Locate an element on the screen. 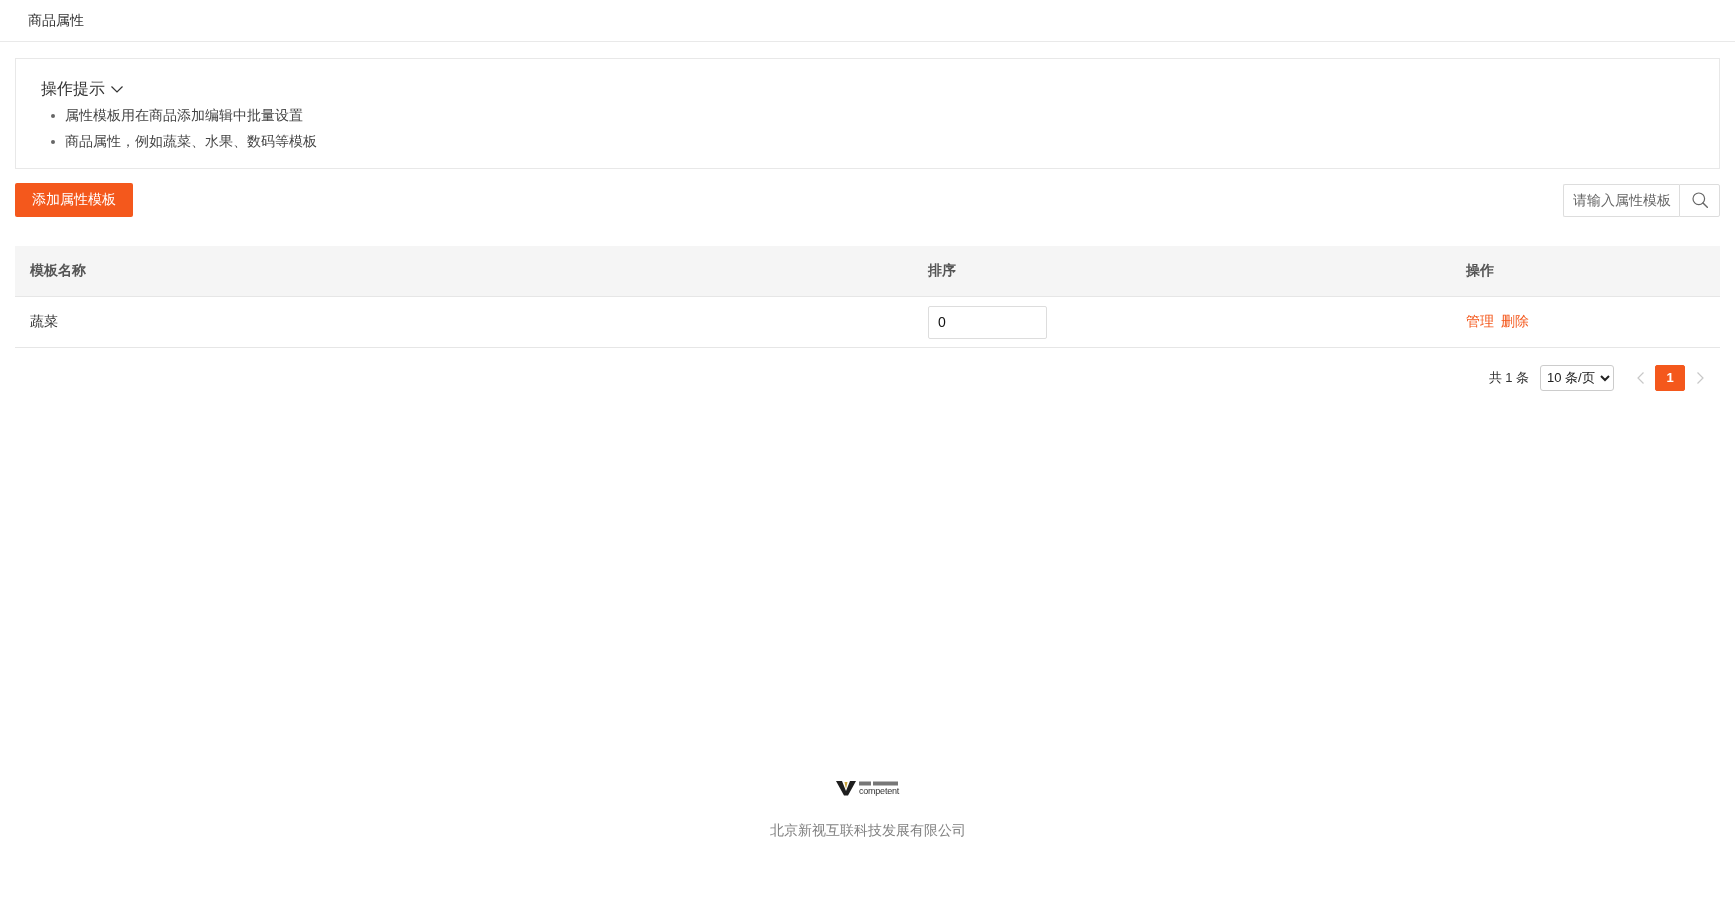 The height and width of the screenshot is (916, 1735). search-icon is located at coordinates (1699, 200).